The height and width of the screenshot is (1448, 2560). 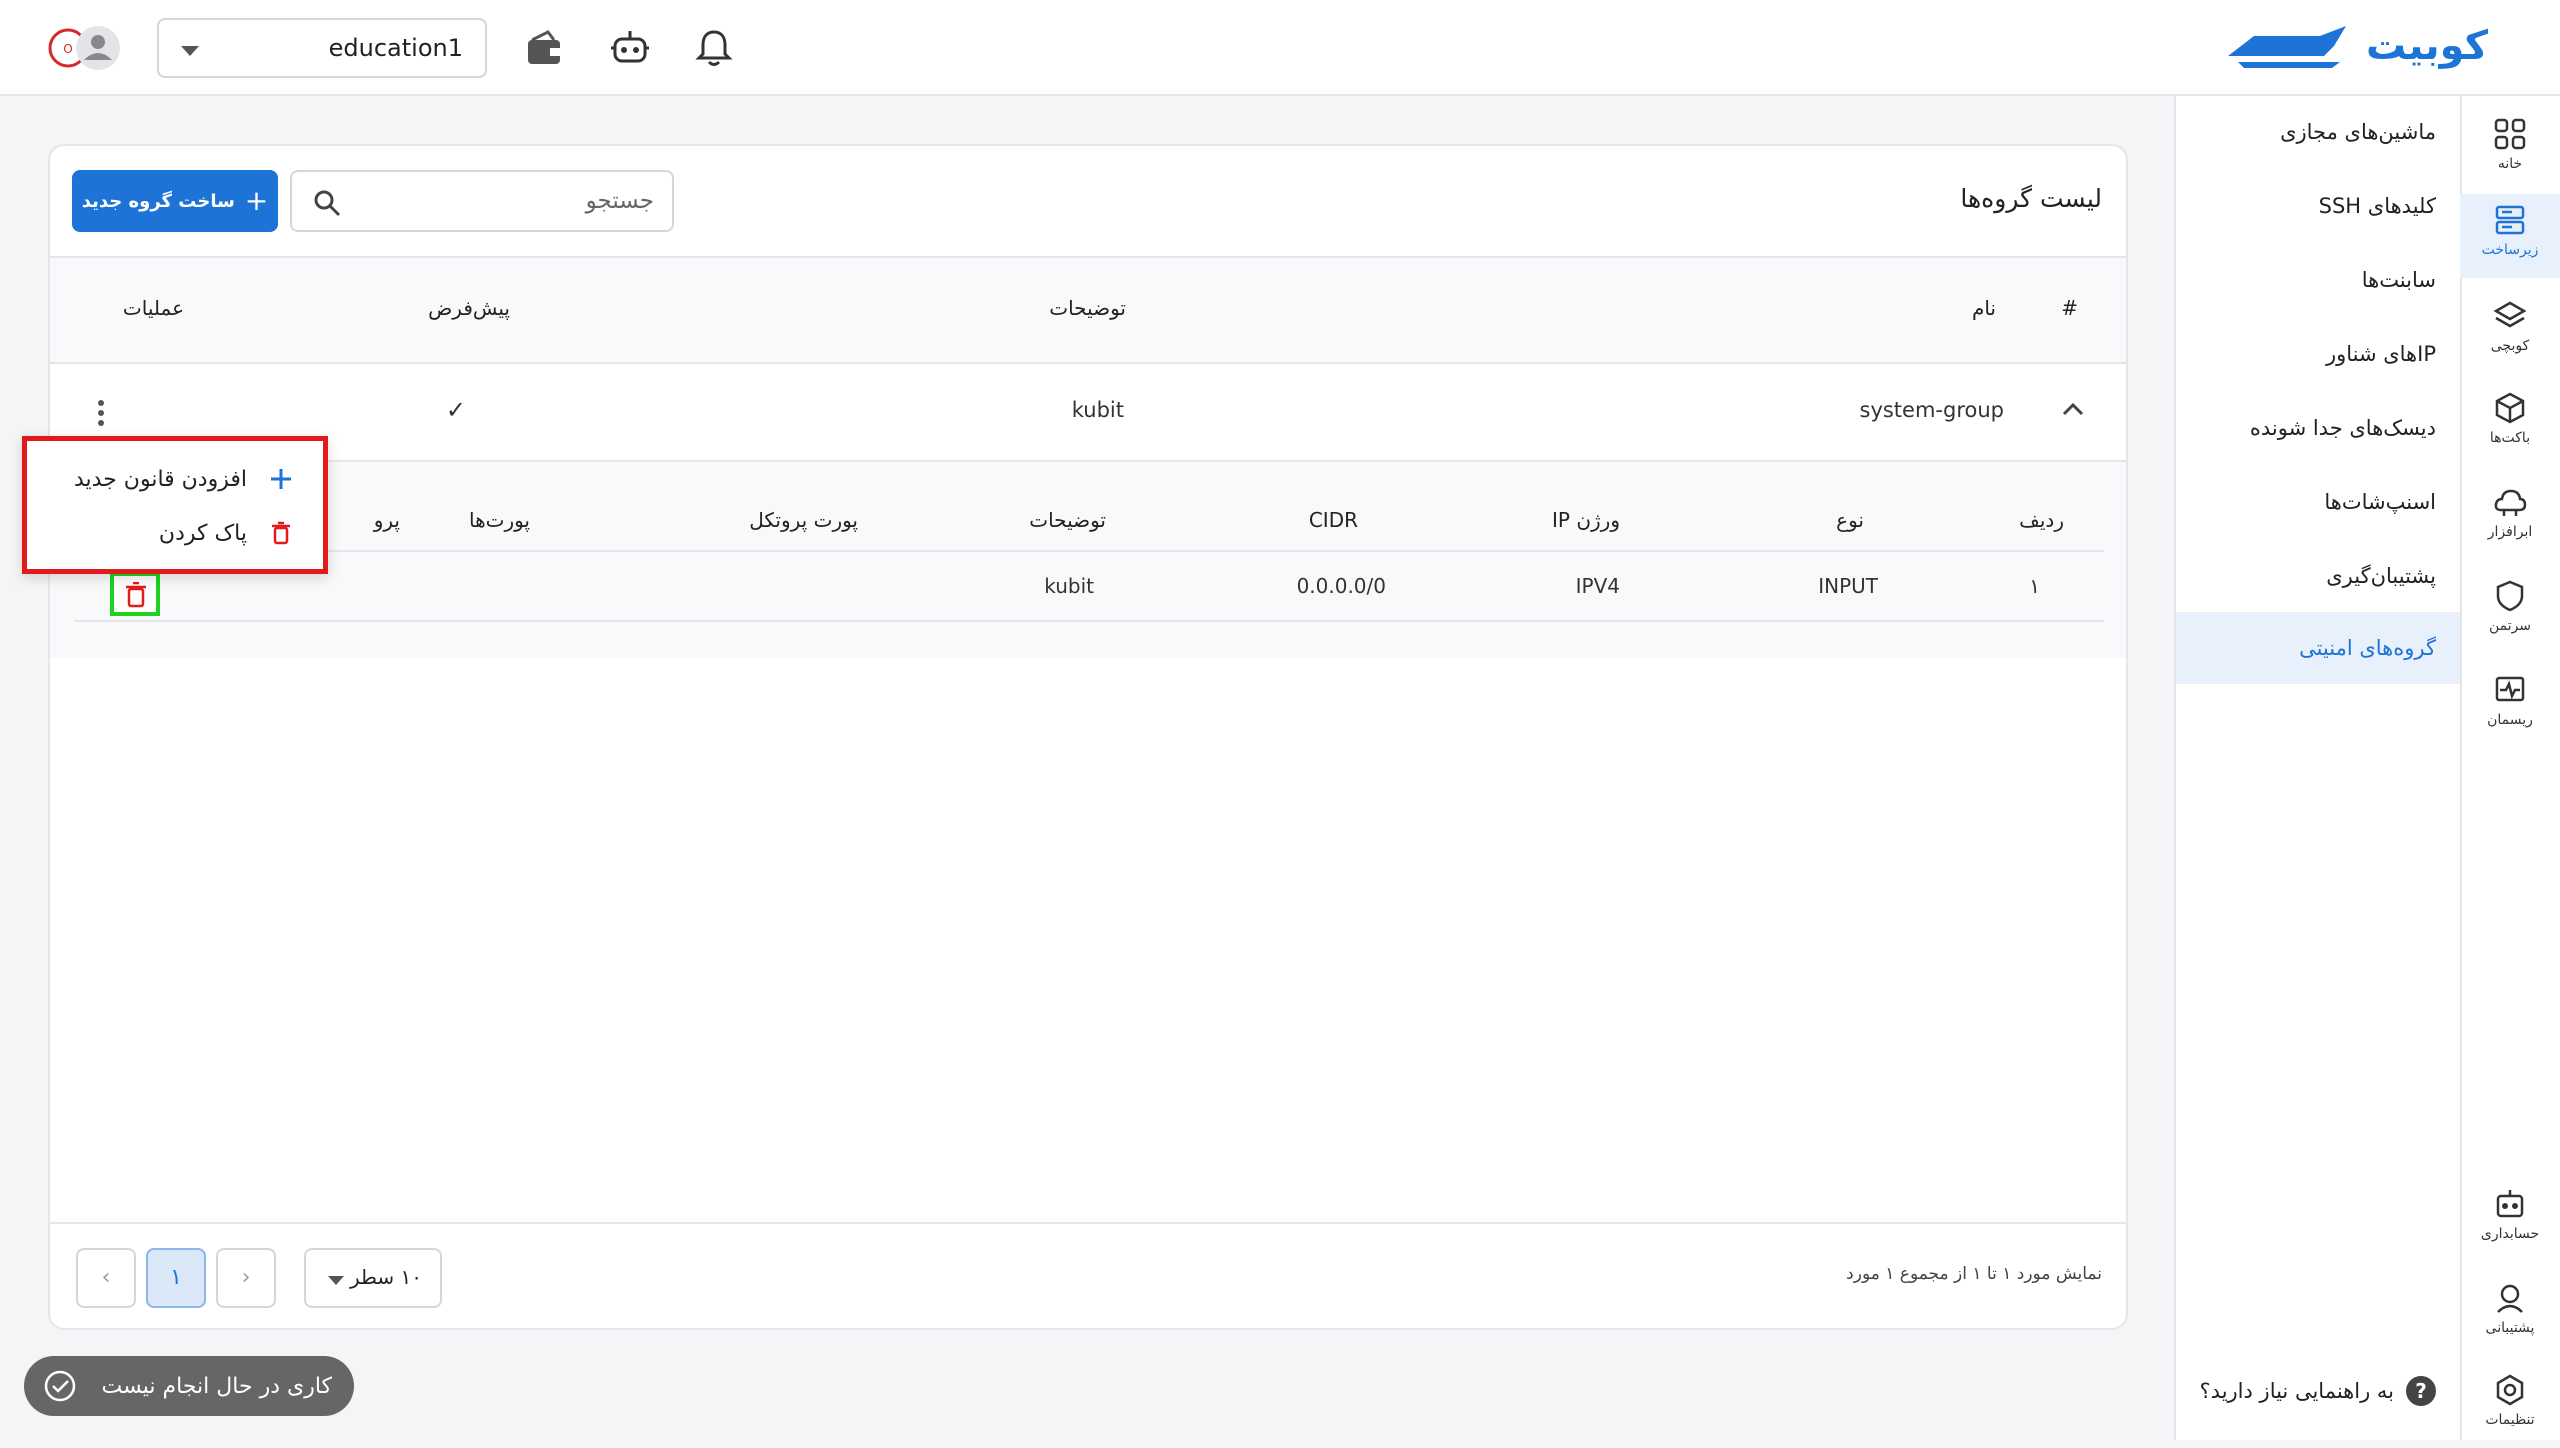 What do you see at coordinates (2510, 532) in the screenshot?
I see `rail-item-label: ابرافزار` at bounding box center [2510, 532].